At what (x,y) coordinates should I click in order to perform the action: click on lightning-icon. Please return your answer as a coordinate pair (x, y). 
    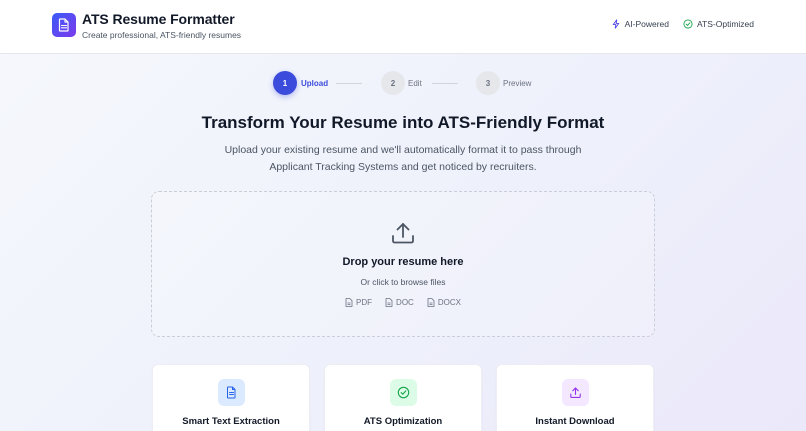
    Looking at the image, I should click on (615, 24).